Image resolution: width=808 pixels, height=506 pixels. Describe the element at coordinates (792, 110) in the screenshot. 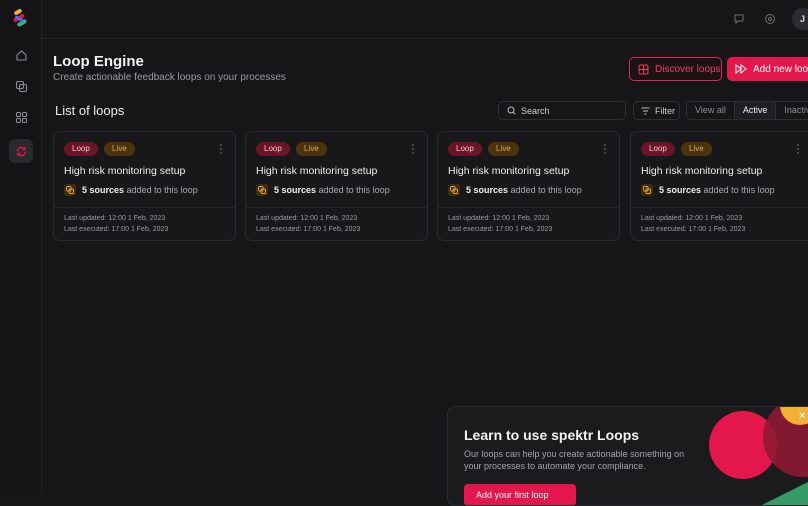

I see `view-inactive-tab: Inactive` at that location.